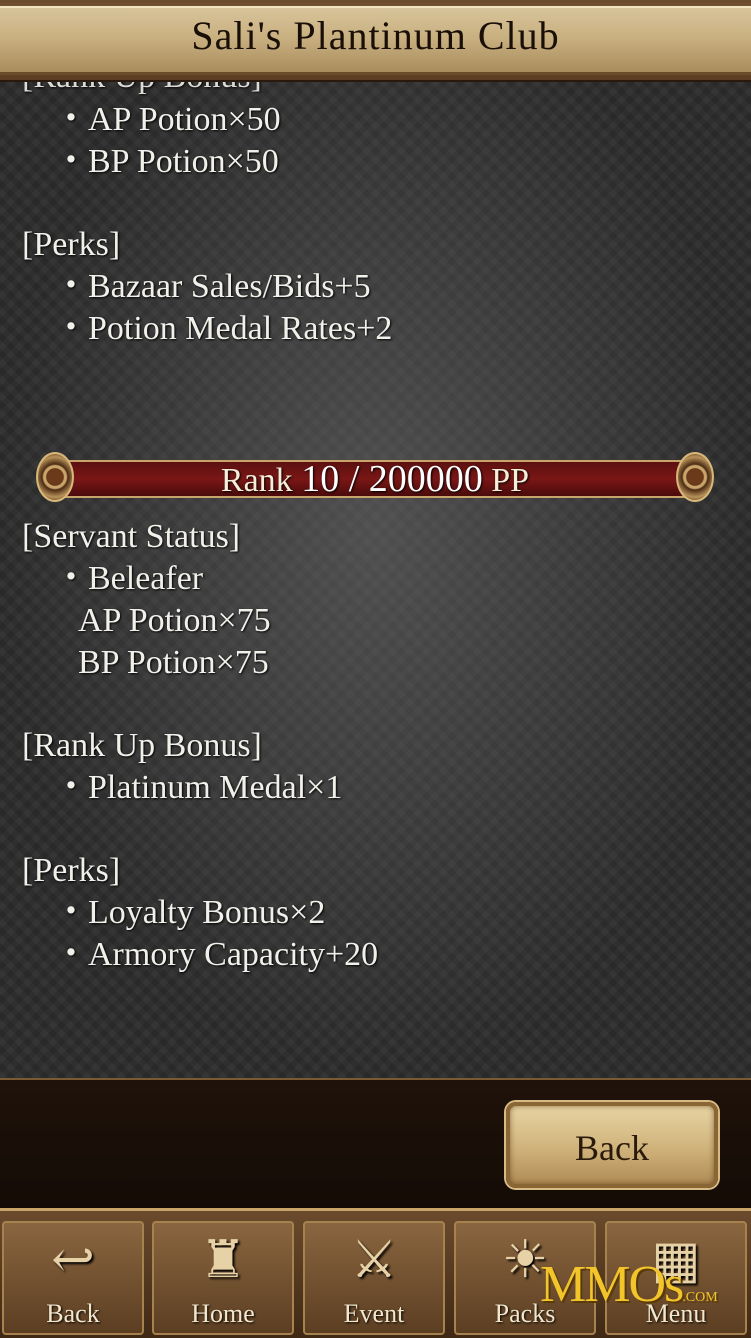  I want to click on rank-unit: PP, so click(510, 480).